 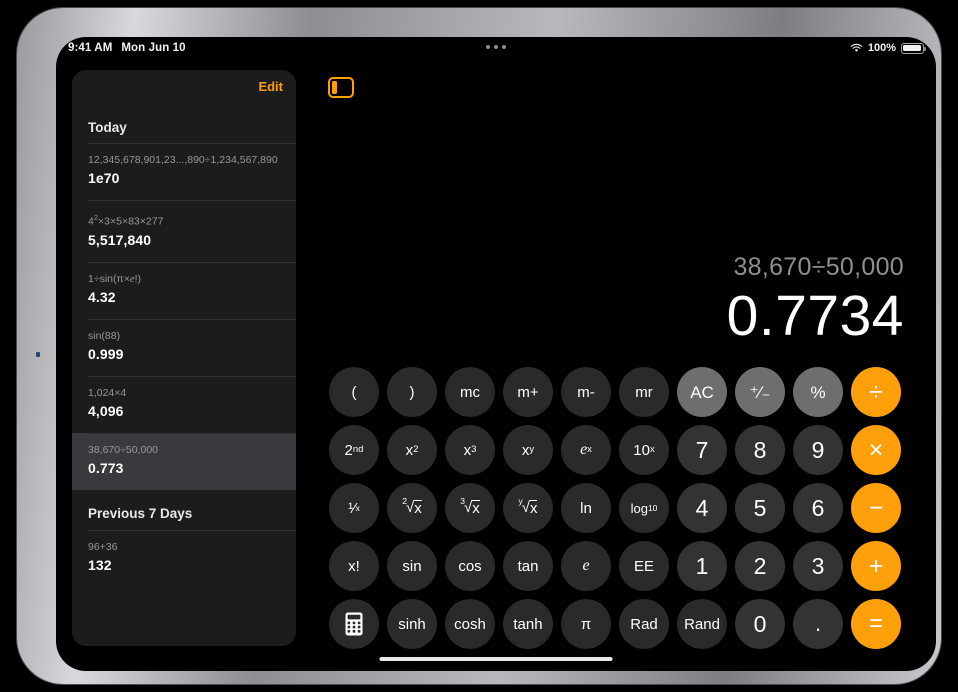 I want to click on keypad-row-3: ¹⁄ x 2 √ x 3 √ x y √ x ln log 10 4 5 6 −, so click(x=615, y=508).